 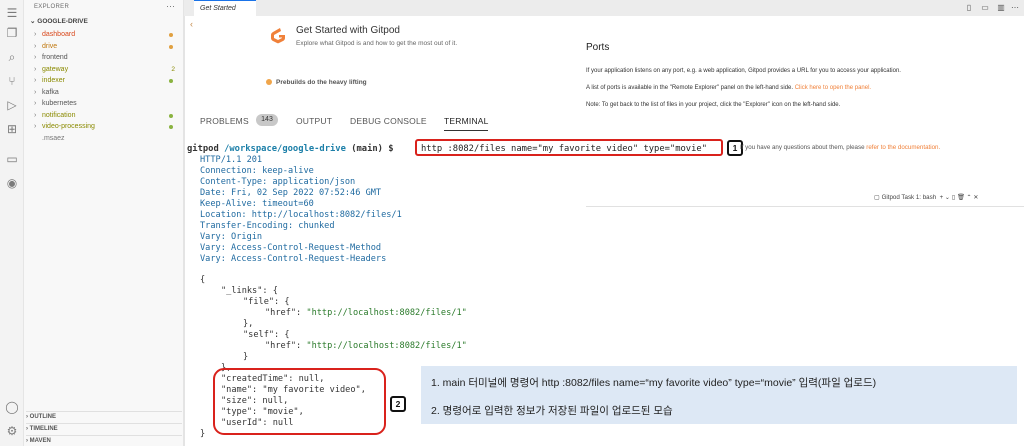 I want to click on tree-item: › video-processing, so click(x=106, y=126).